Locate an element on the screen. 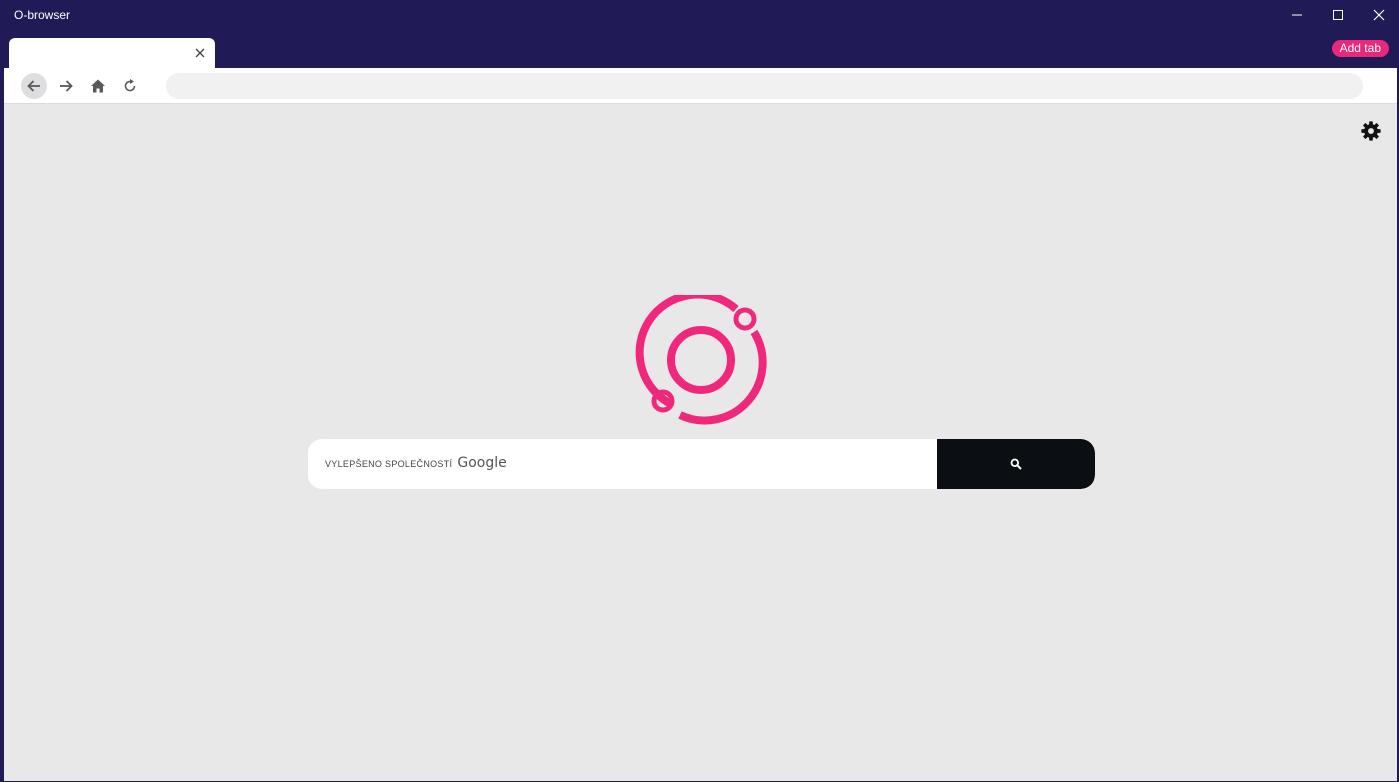 Image resolution: width=1399 pixels, height=782 pixels. search-box: VYLEPŠENO SPOLEČNOSTÍ Google is located at coordinates (701, 464).